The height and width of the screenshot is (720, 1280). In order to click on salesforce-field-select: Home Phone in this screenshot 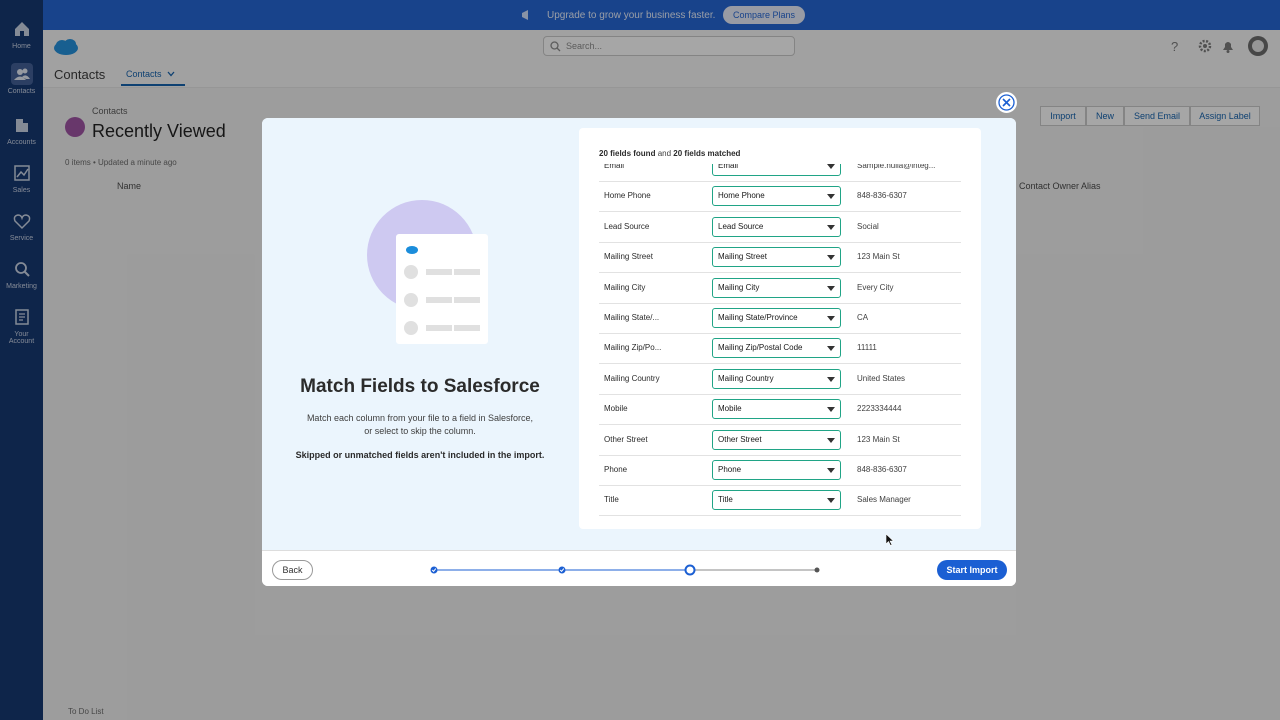, I will do `click(776, 196)`.